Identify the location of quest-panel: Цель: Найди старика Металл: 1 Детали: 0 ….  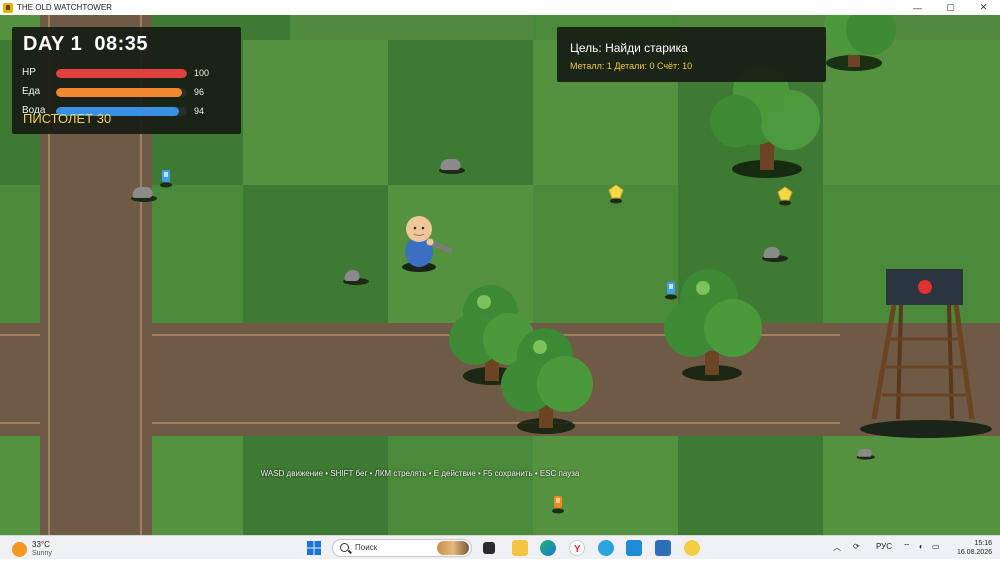
(691, 54).